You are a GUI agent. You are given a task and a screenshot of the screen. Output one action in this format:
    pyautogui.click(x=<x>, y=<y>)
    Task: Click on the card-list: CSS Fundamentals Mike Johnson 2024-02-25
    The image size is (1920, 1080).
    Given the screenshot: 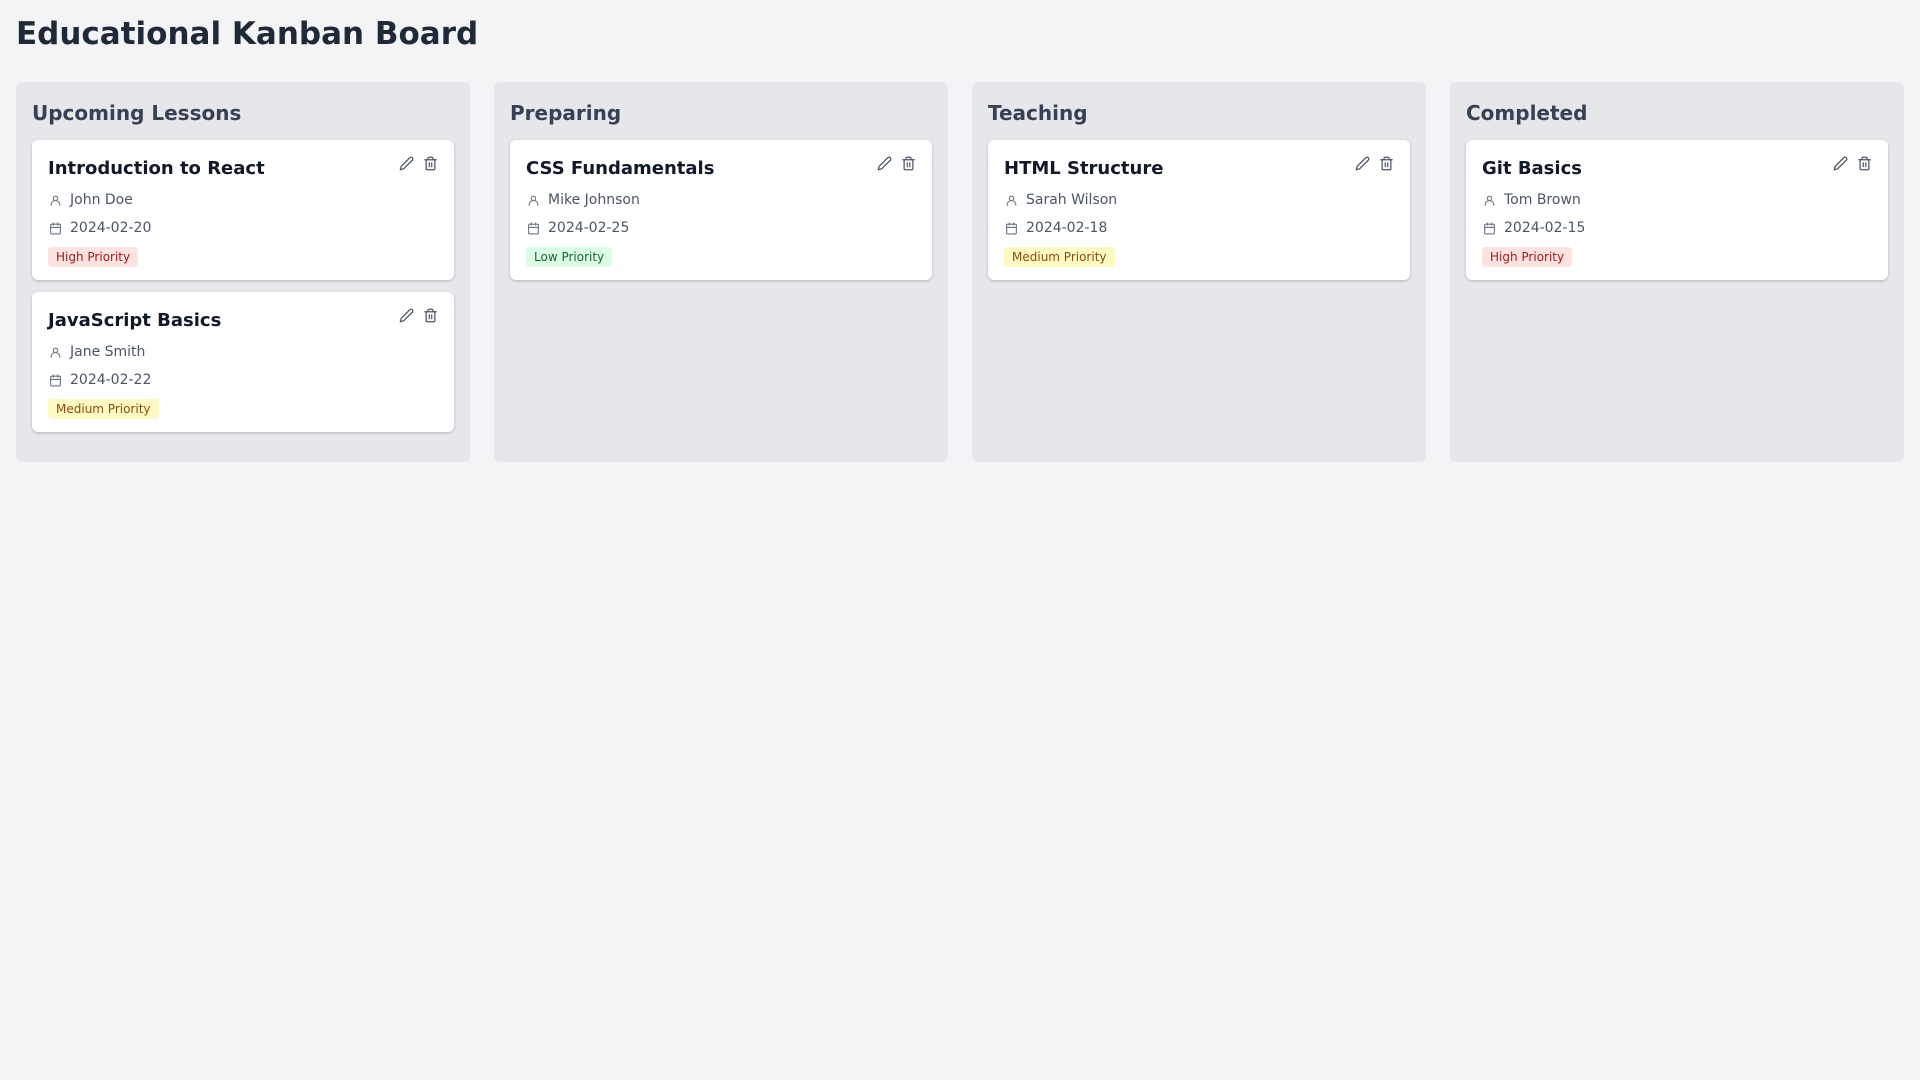 What is the action you would take?
    pyautogui.click(x=721, y=210)
    